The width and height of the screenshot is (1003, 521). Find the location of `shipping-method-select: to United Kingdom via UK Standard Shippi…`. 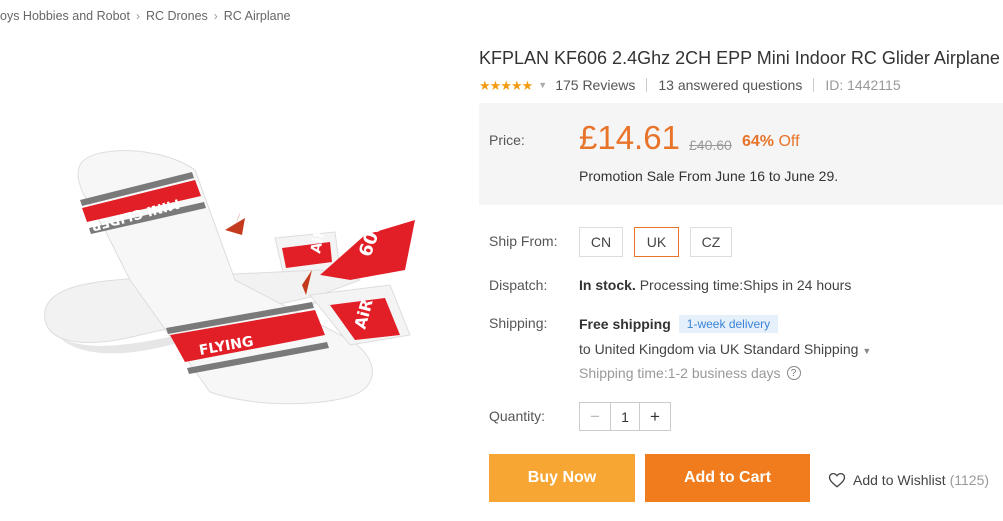

shipping-method-select: to United Kingdom via UK Standard Shippi… is located at coordinates (725, 349).